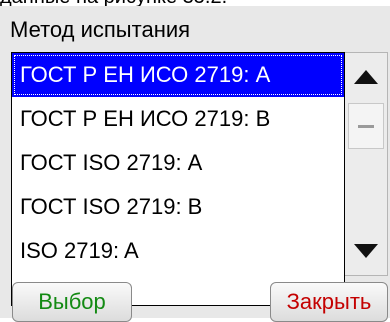 Image resolution: width=390 pixels, height=322 pixels. Describe the element at coordinates (178, 119) in the screenshot. I see `list-item: ГОСТ Р ЕН ИСО 2719: В` at that location.